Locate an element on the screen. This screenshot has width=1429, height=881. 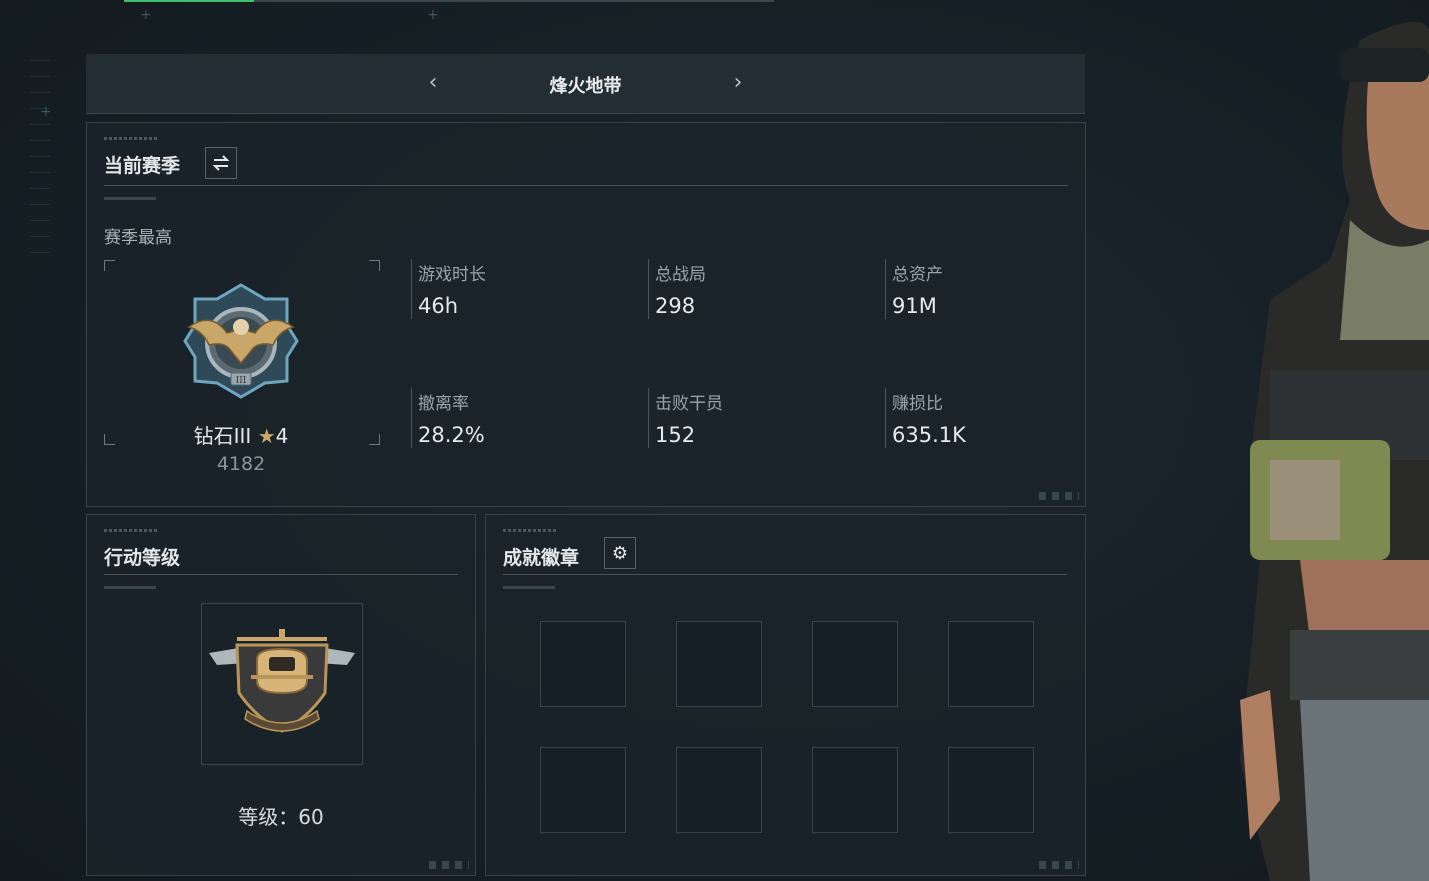
operator-character-image is located at coordinates (1334, 451).